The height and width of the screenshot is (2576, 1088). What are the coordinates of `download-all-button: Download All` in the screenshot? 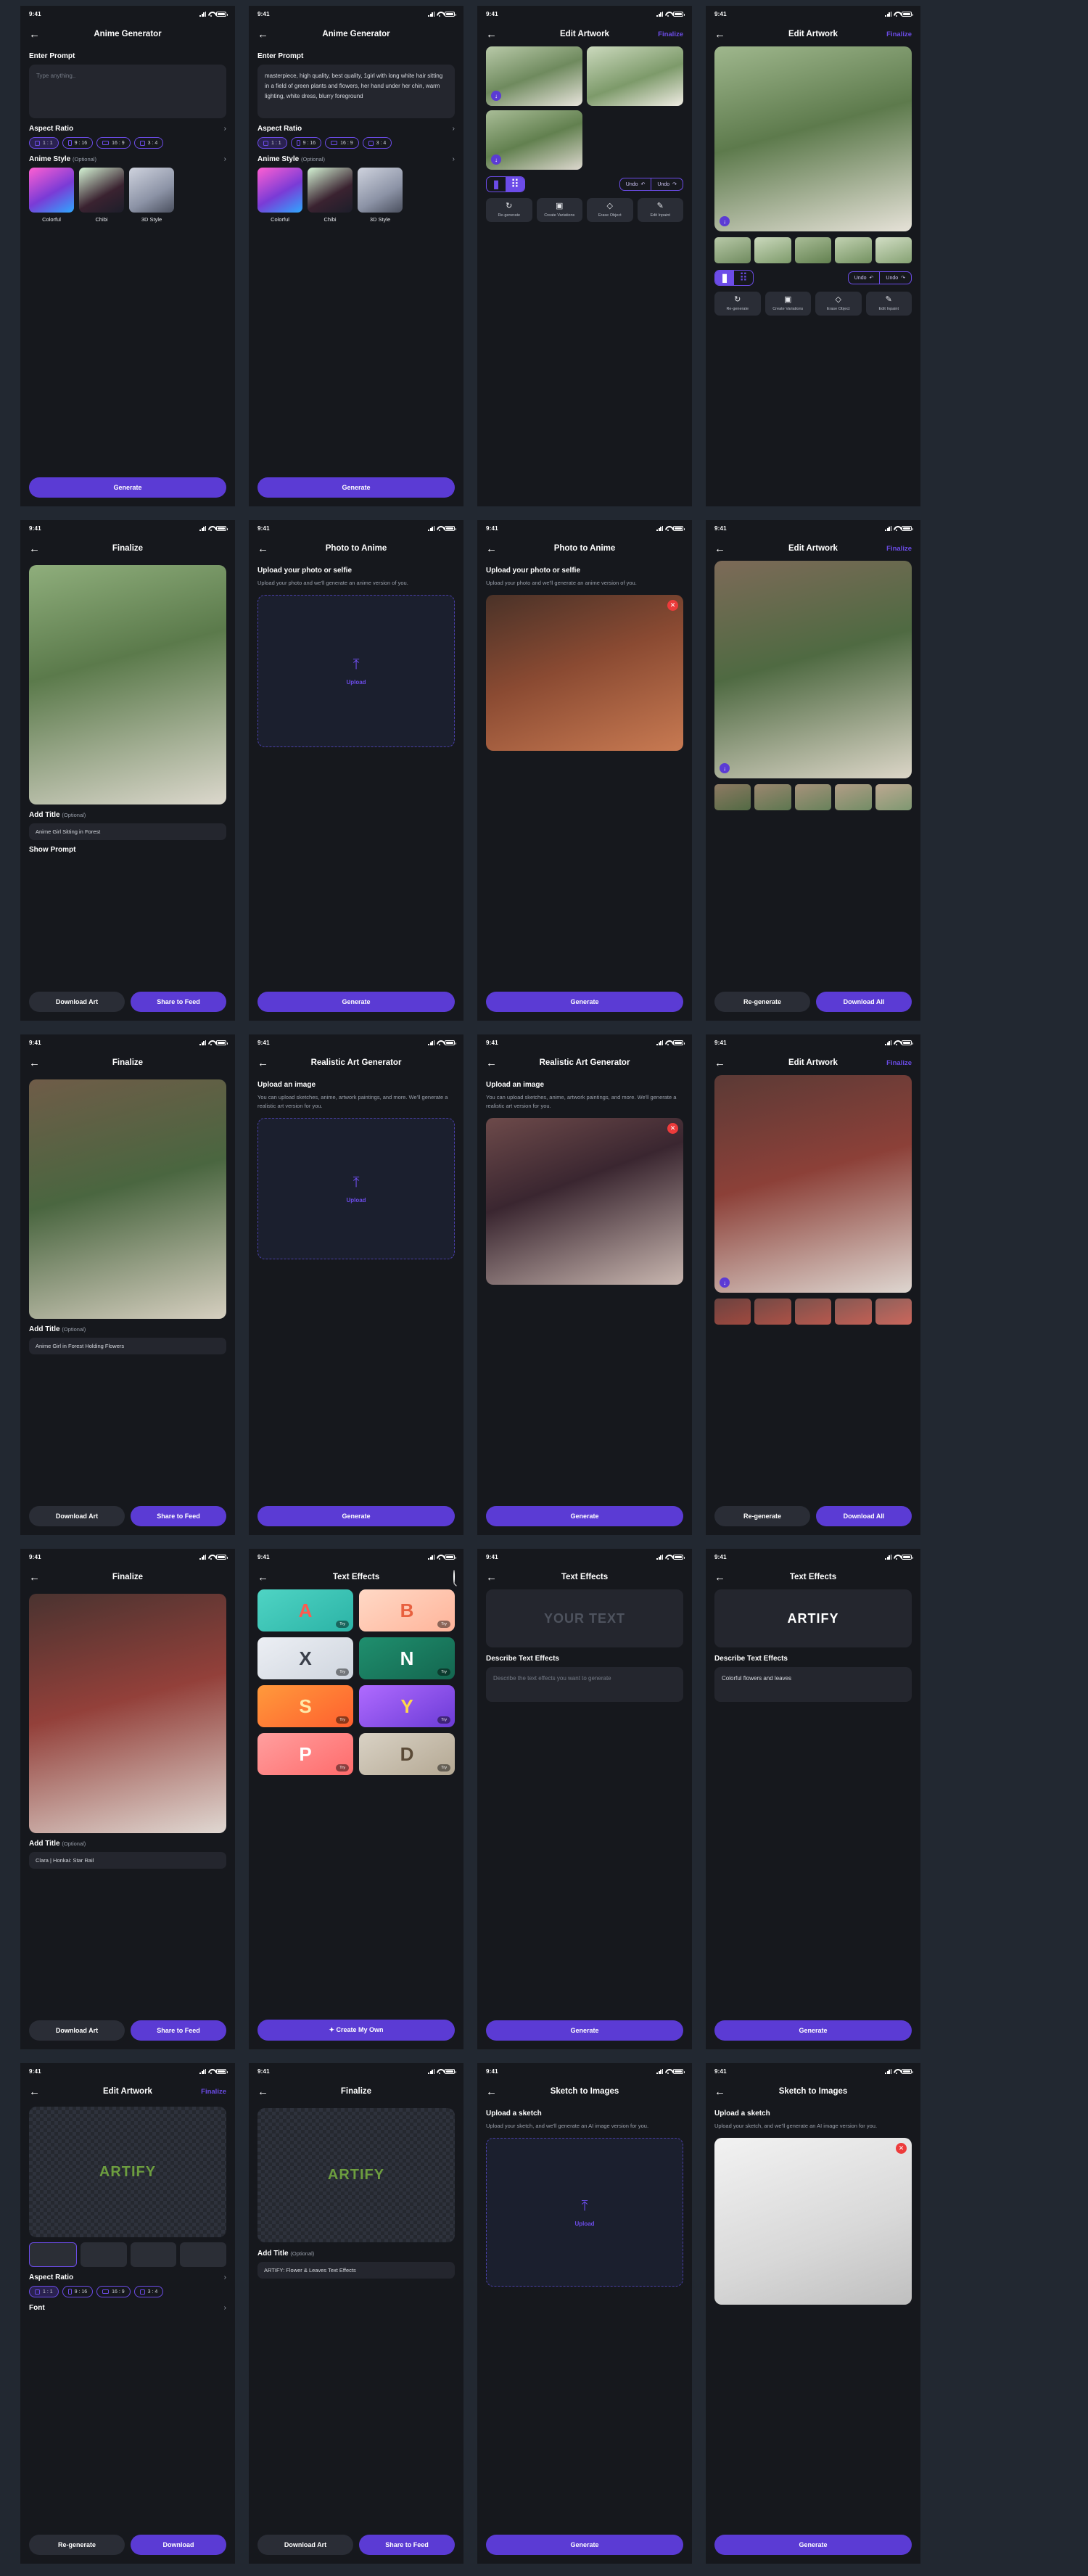 It's located at (864, 1516).